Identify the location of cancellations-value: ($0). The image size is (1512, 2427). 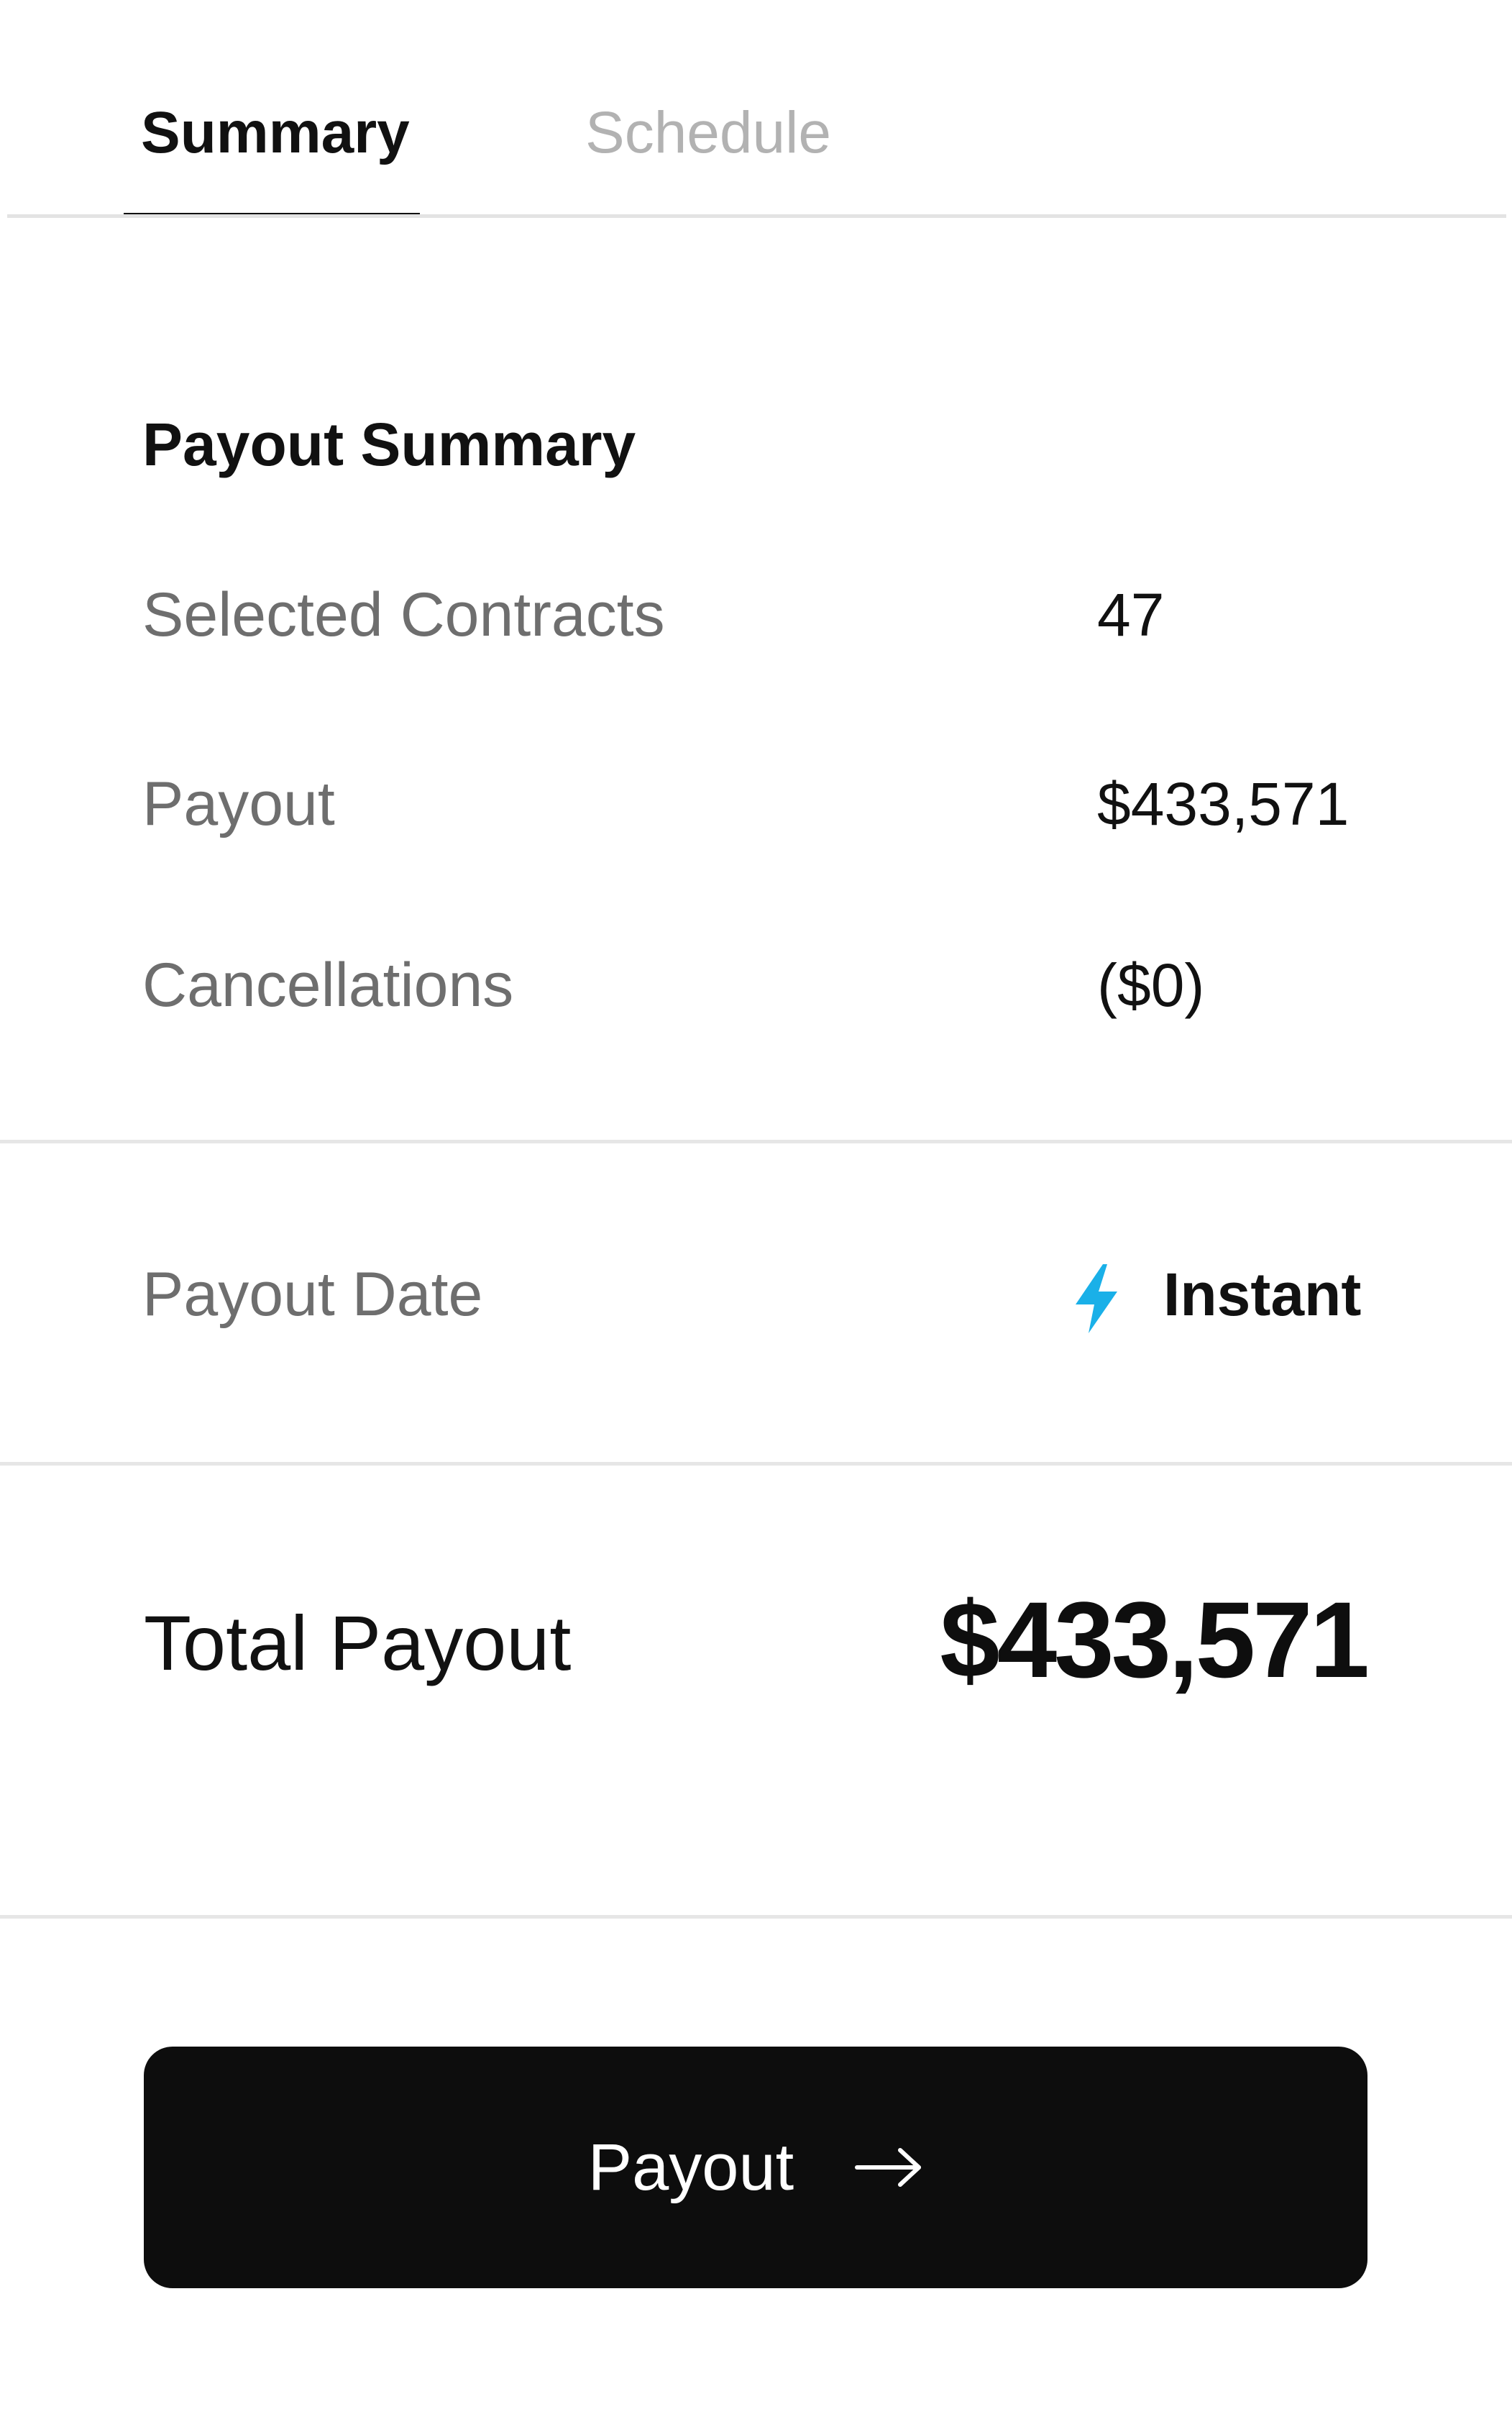
(1151, 985).